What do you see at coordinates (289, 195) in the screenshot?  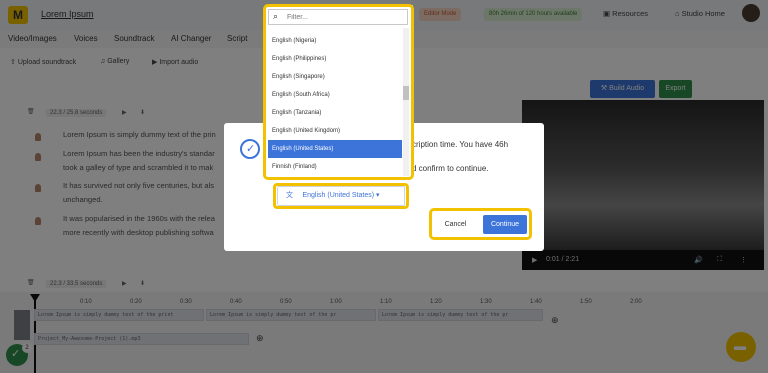 I see `translate-icon: 文` at bounding box center [289, 195].